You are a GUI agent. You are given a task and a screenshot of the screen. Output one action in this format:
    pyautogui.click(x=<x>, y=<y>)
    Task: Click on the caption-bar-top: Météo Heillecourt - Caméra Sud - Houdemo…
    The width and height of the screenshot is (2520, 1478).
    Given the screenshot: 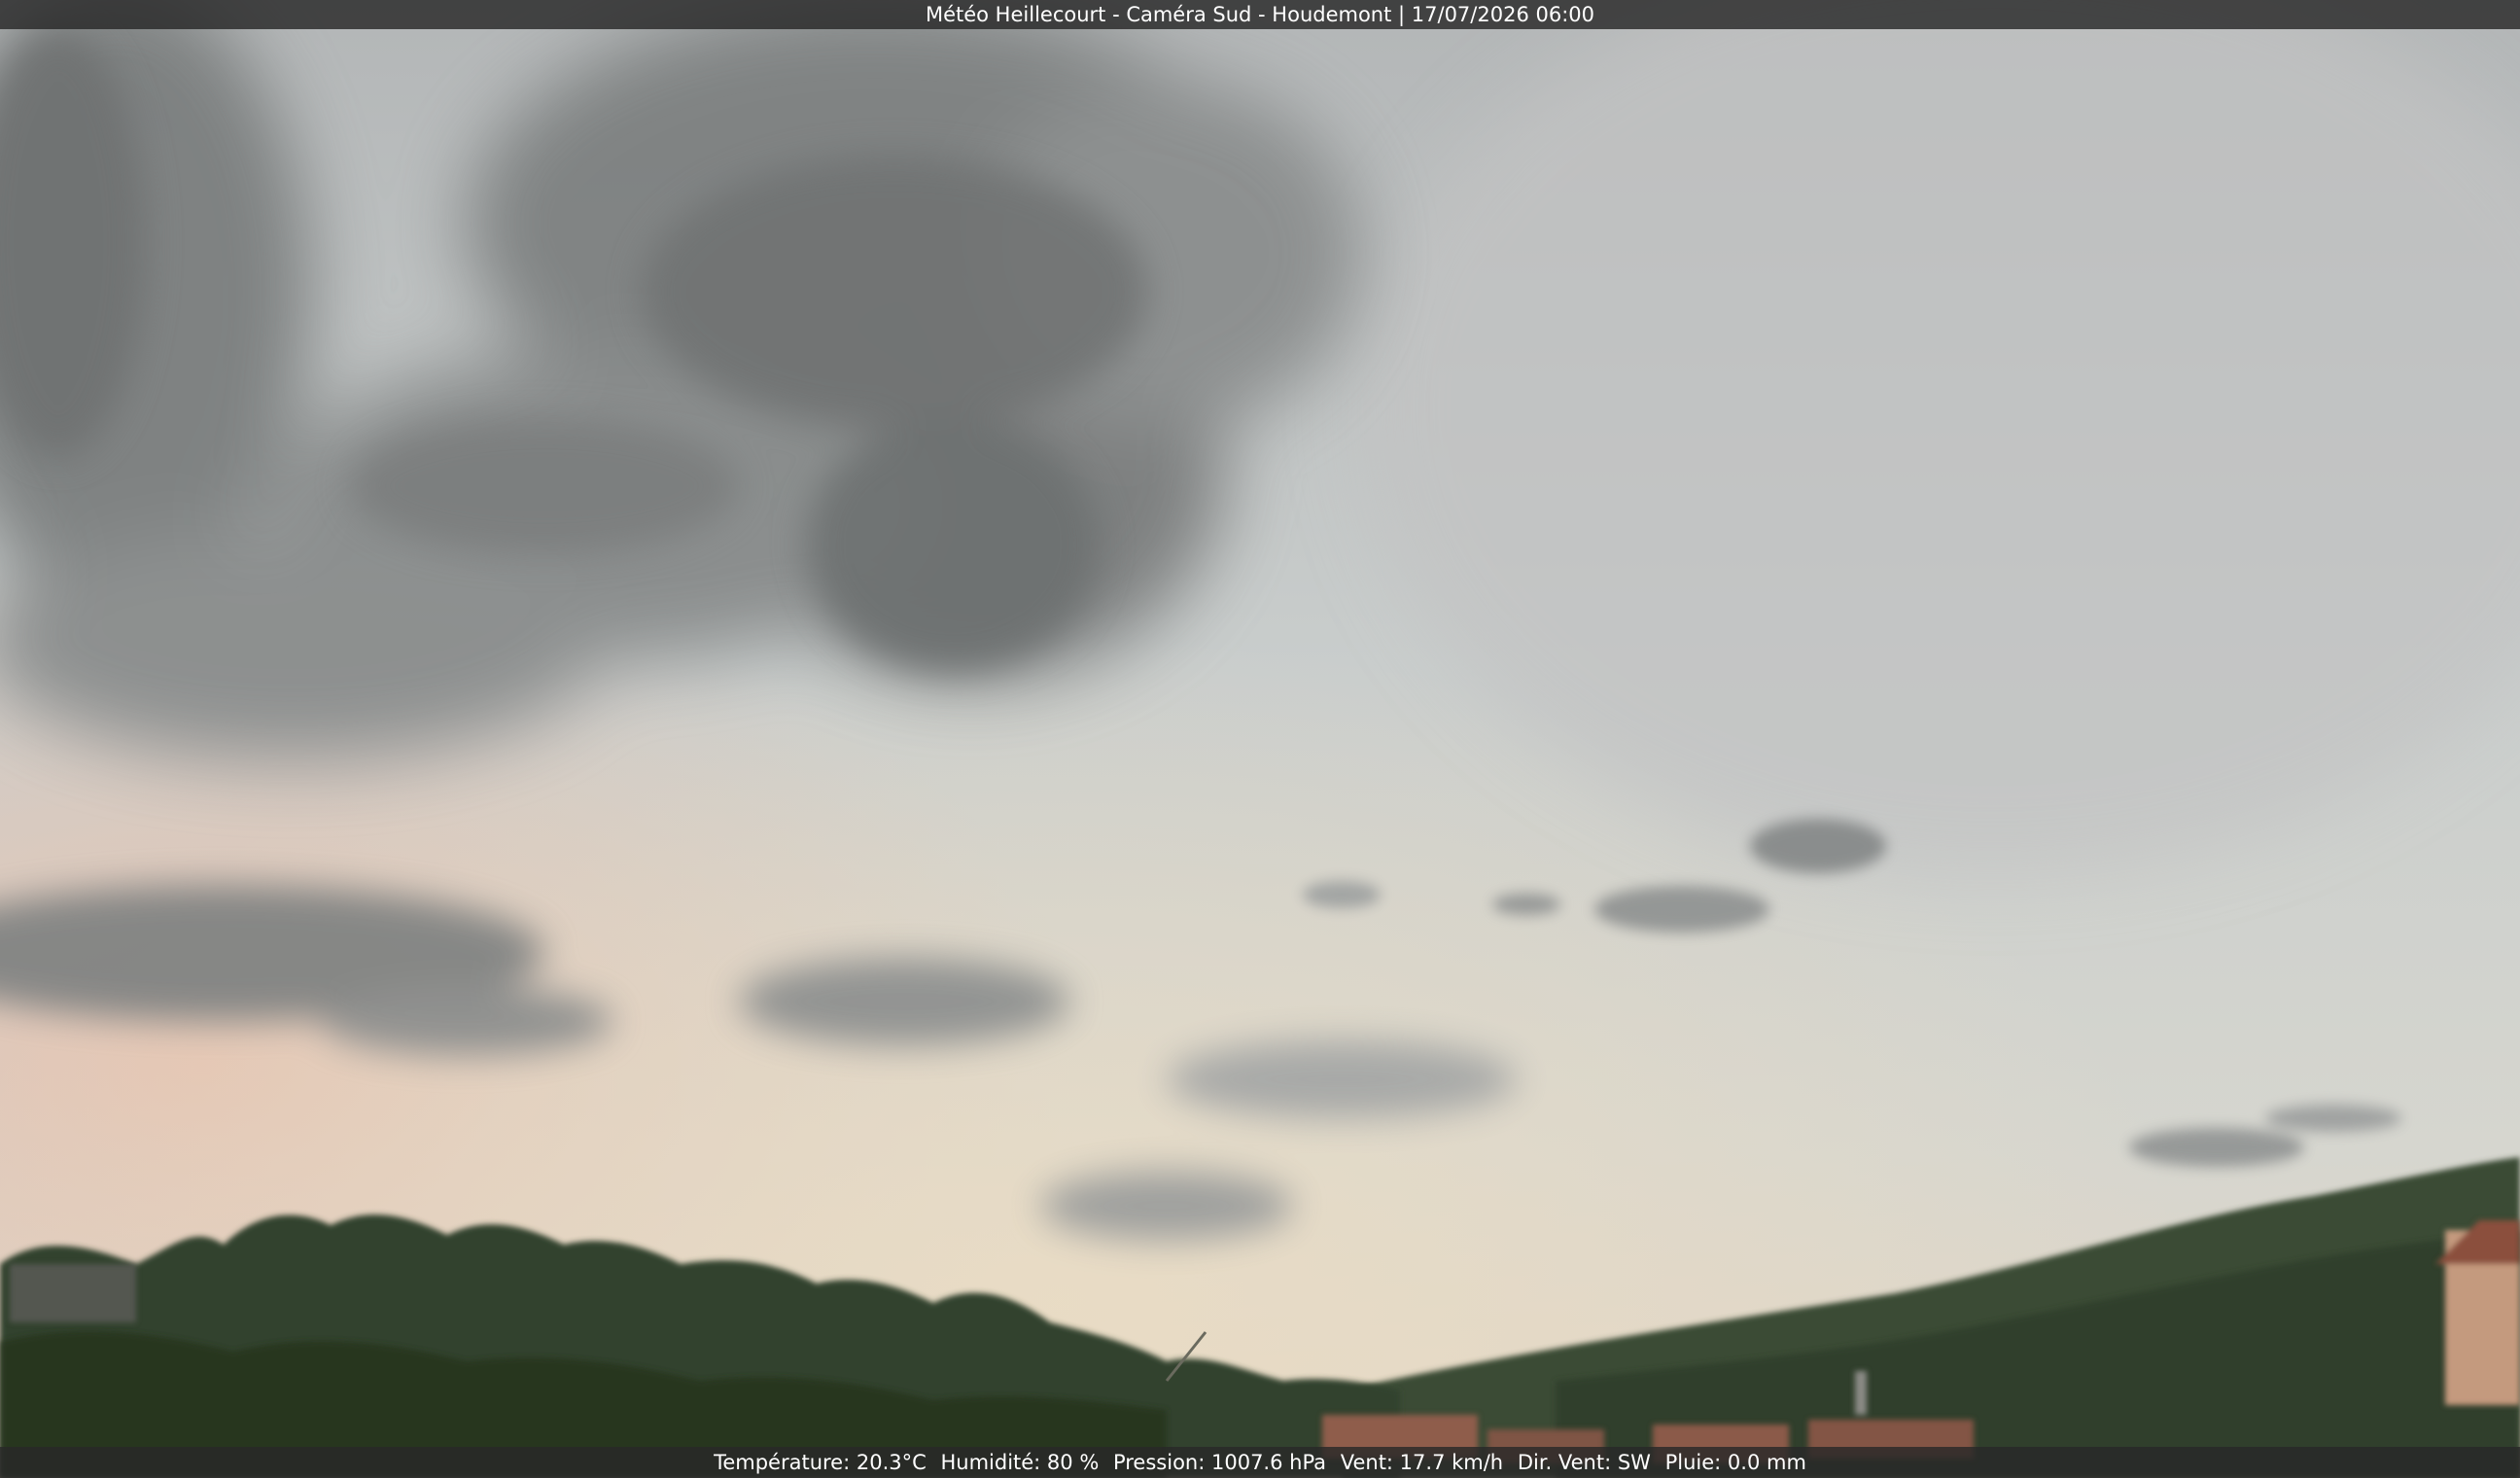 What is the action you would take?
    pyautogui.click(x=1260, y=14)
    